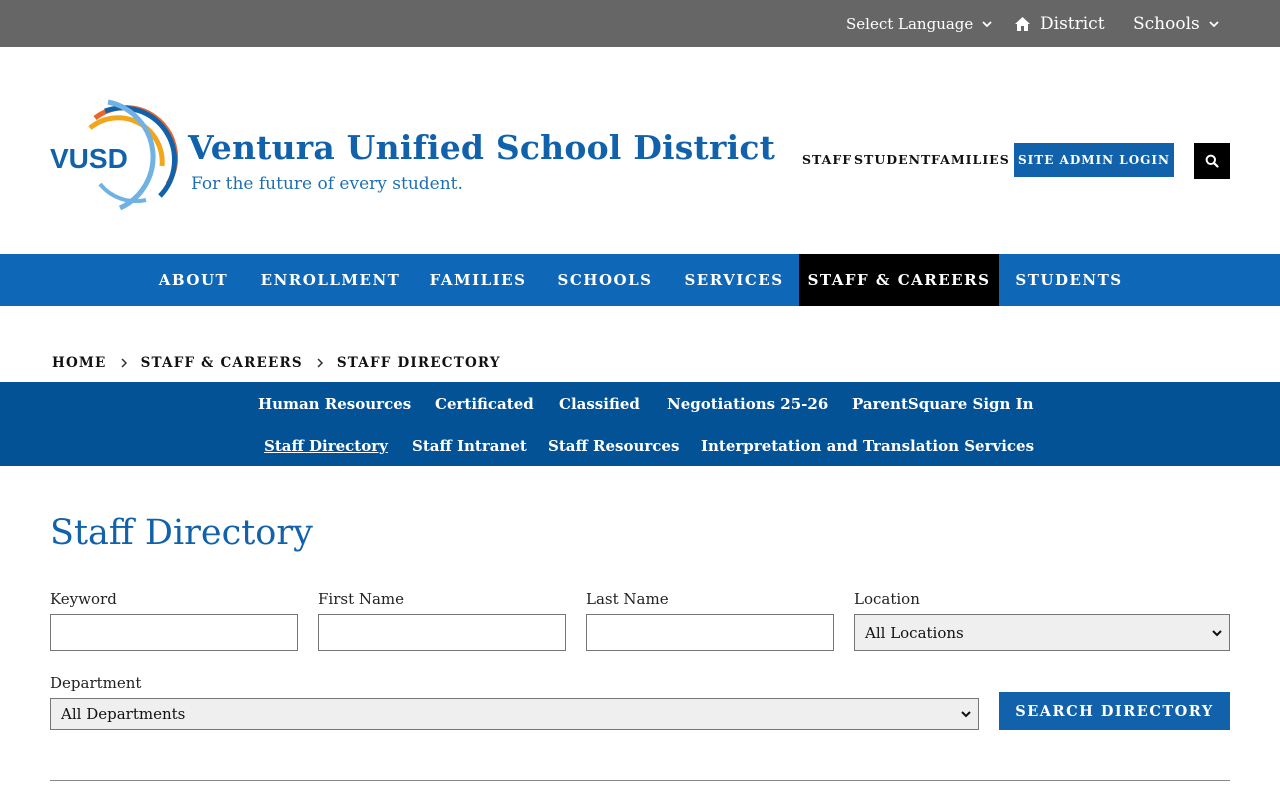  What do you see at coordinates (442, 632) in the screenshot?
I see `first-name-input` at bounding box center [442, 632].